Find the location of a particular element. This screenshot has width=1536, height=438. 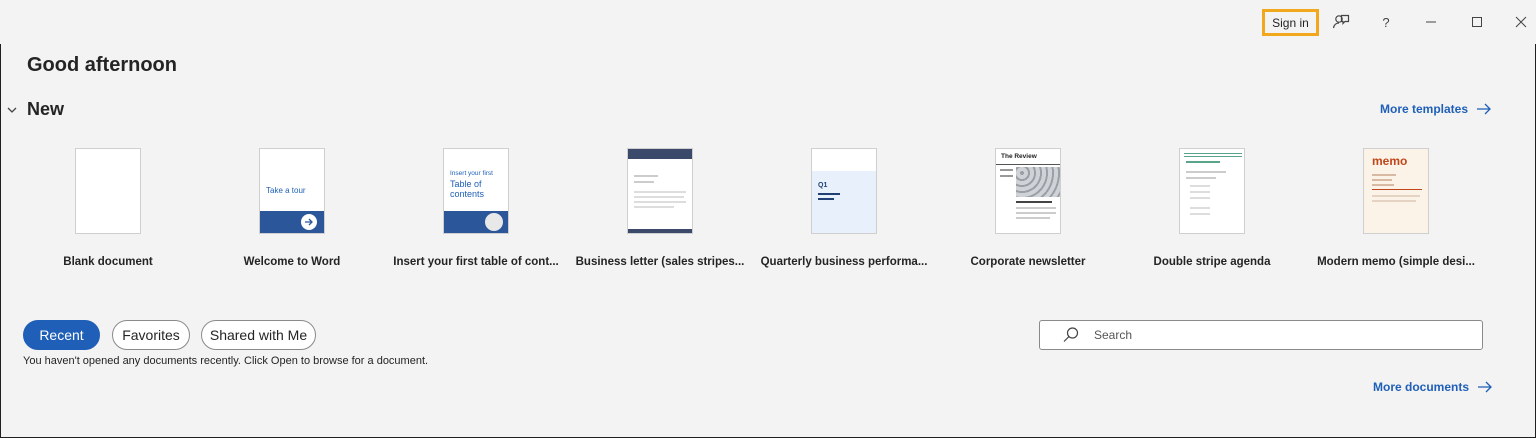

business-letter-thumbnail is located at coordinates (660, 191).